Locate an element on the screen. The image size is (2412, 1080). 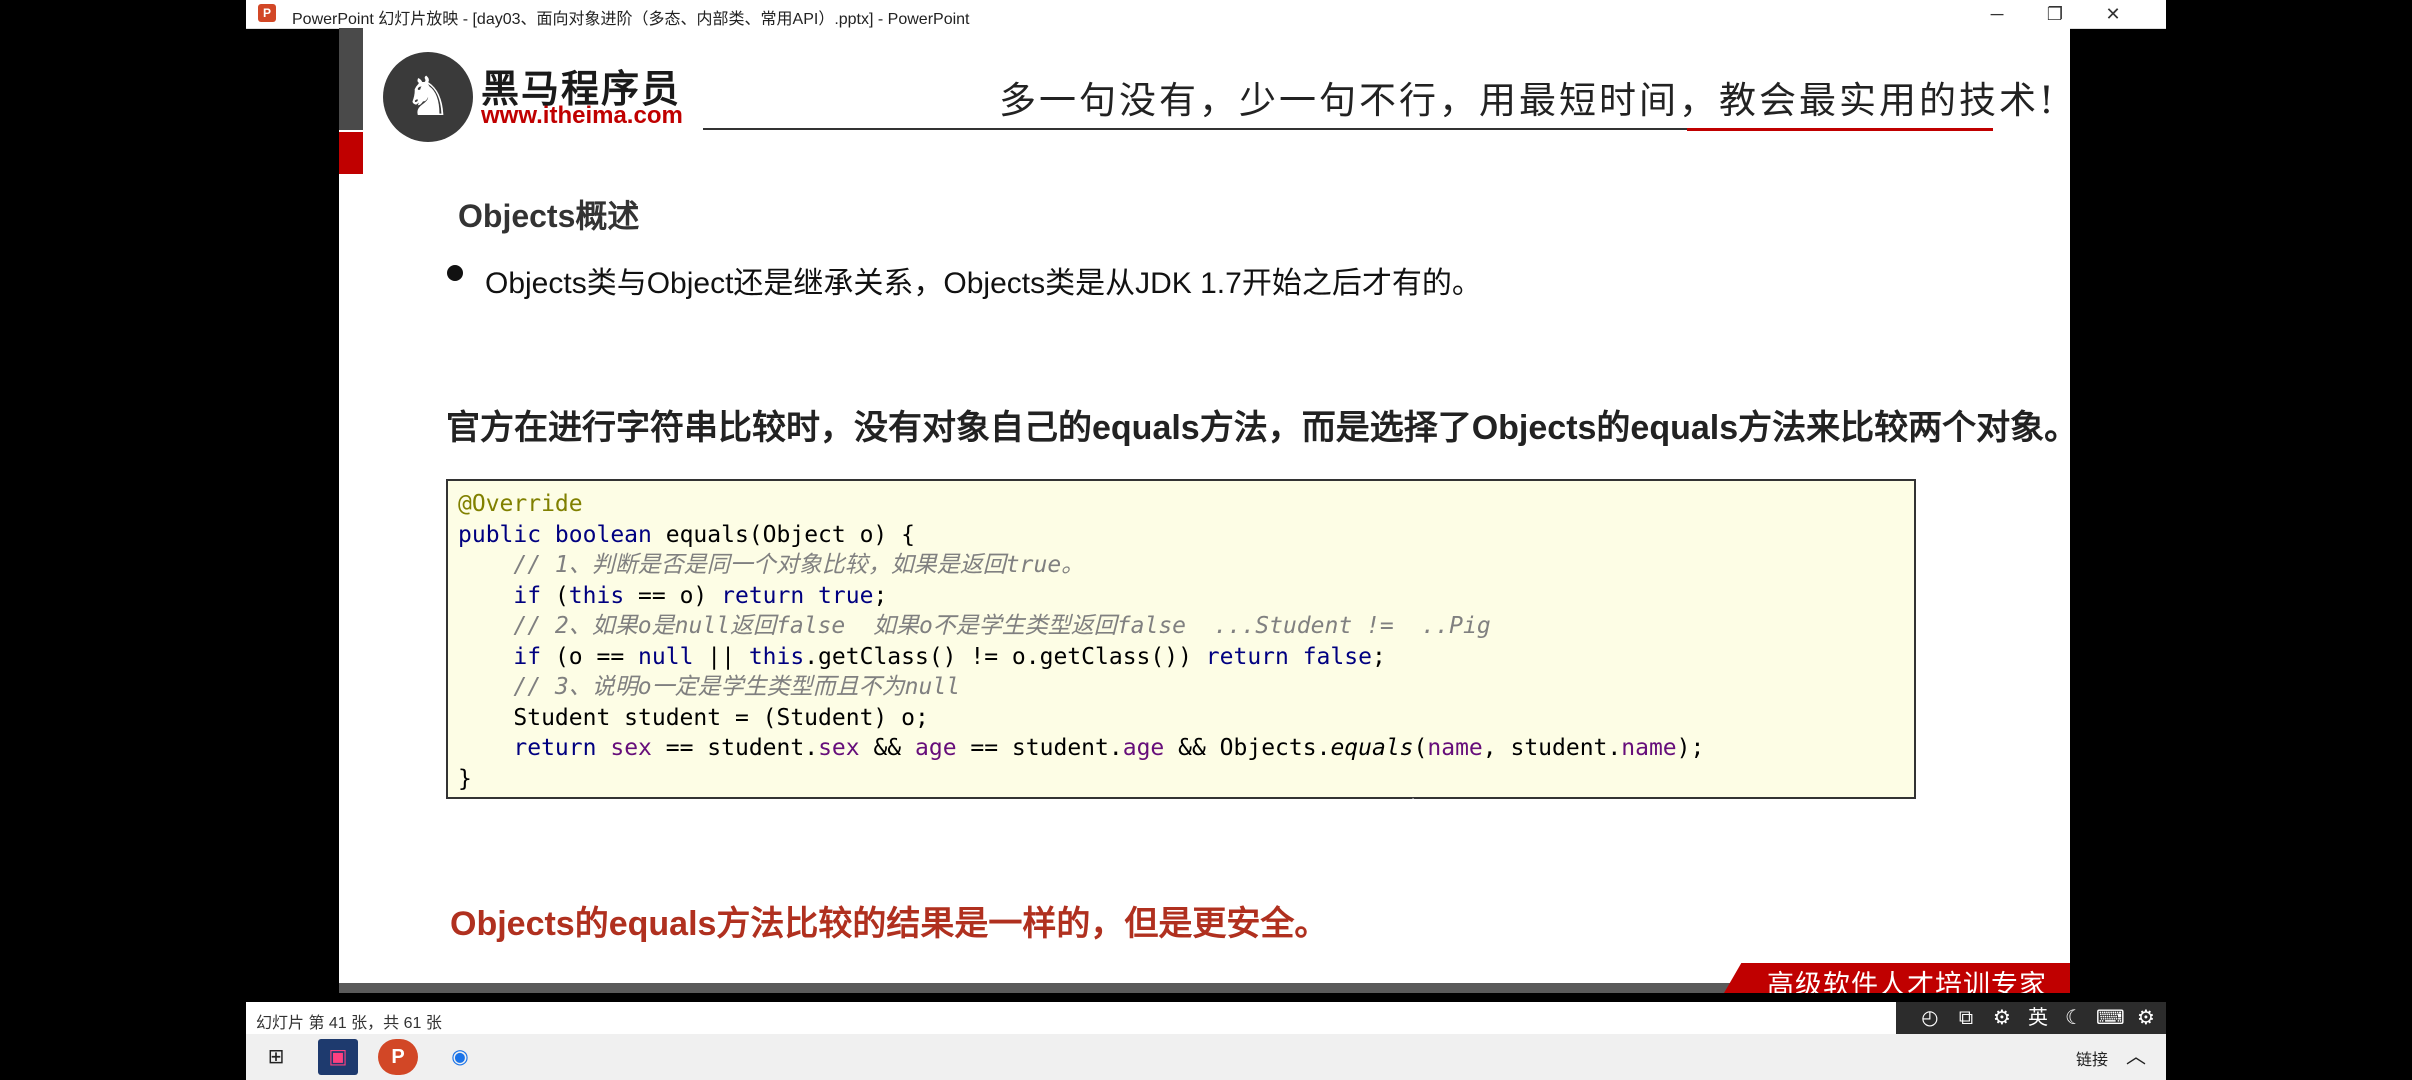
code-text: || is located at coordinates (721, 656).